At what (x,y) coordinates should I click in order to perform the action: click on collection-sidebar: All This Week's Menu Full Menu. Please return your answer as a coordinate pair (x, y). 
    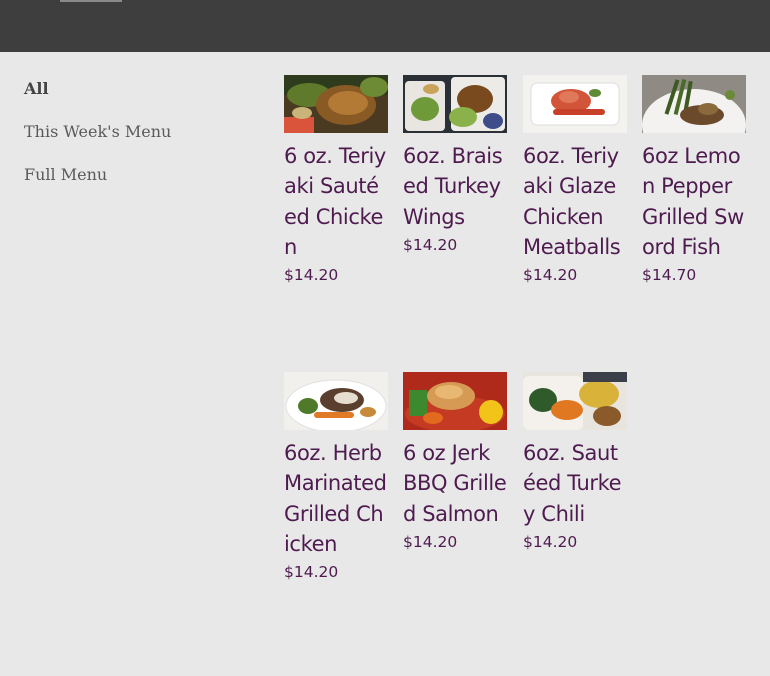
    Looking at the image, I should click on (134, 142).